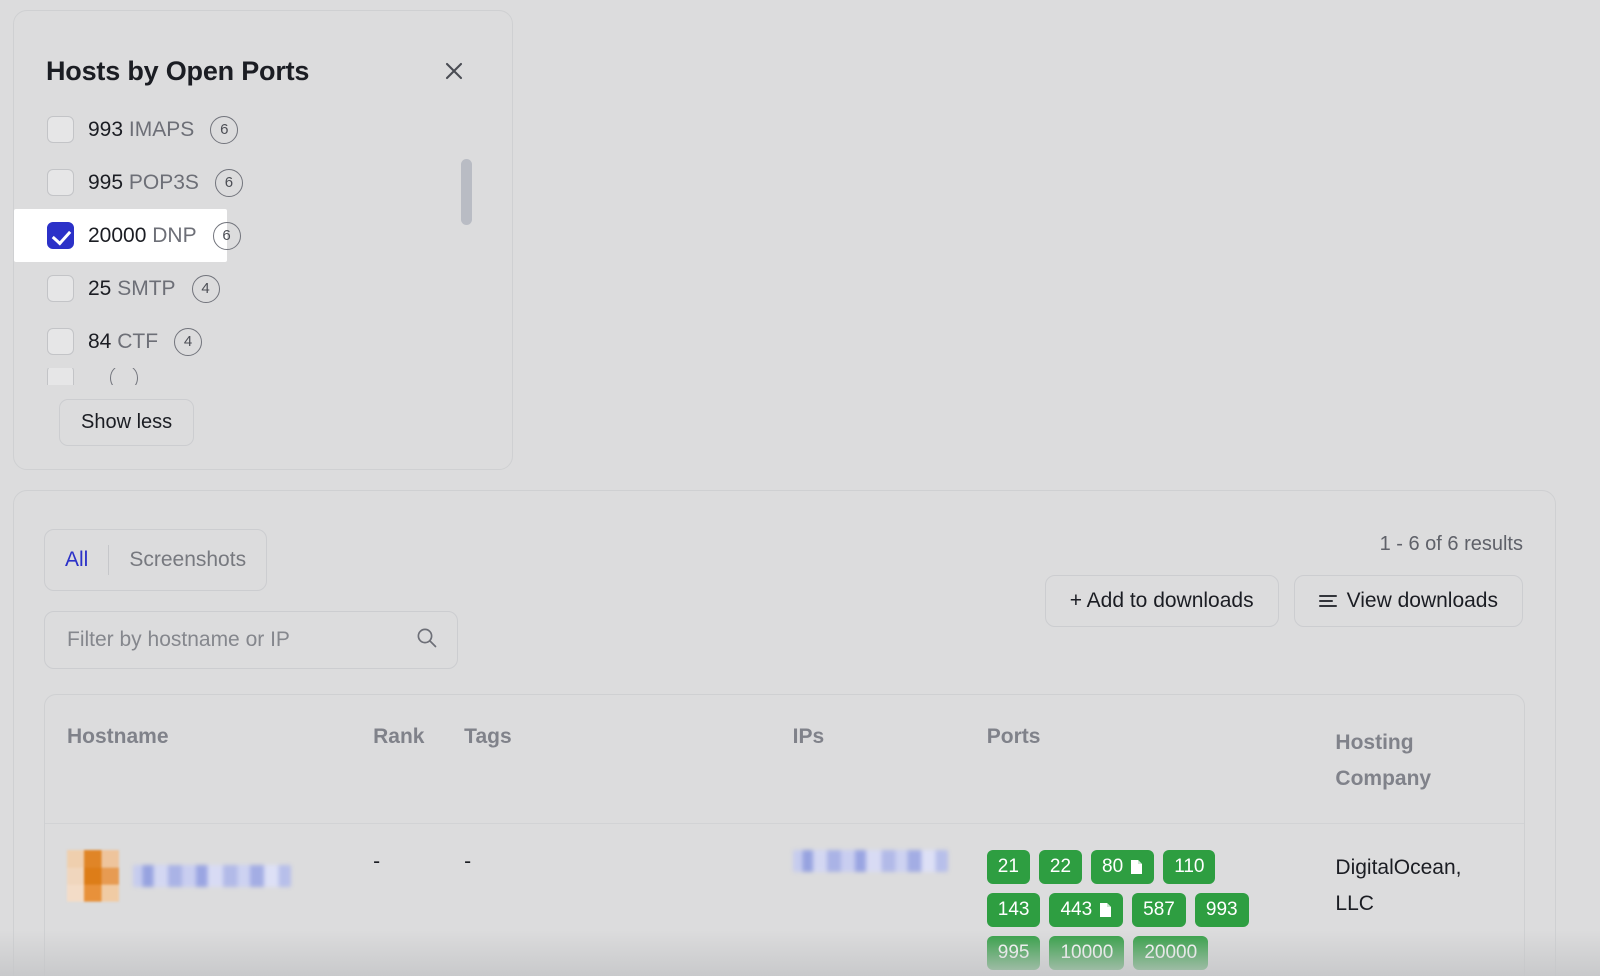 The width and height of the screenshot is (1600, 976). Describe the element at coordinates (263, 376) in the screenshot. I see `facet-option-partial` at that location.